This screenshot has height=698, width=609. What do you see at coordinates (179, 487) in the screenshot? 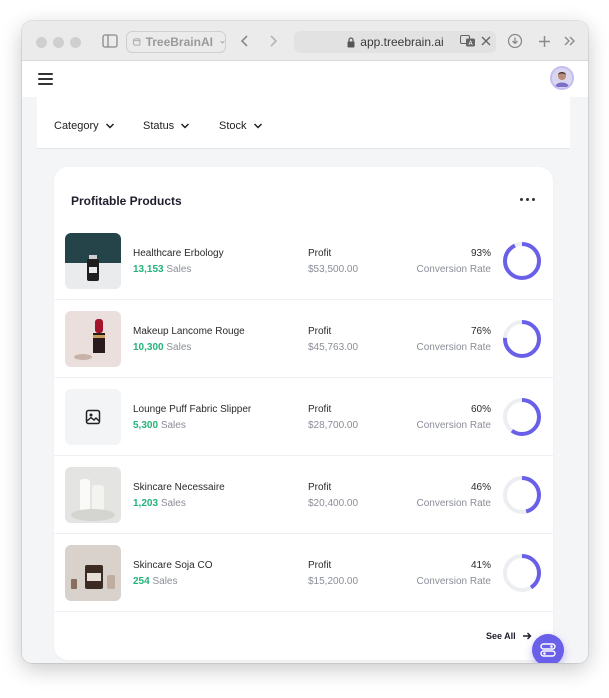
I see `product-name: Skincare Necessaire` at bounding box center [179, 487].